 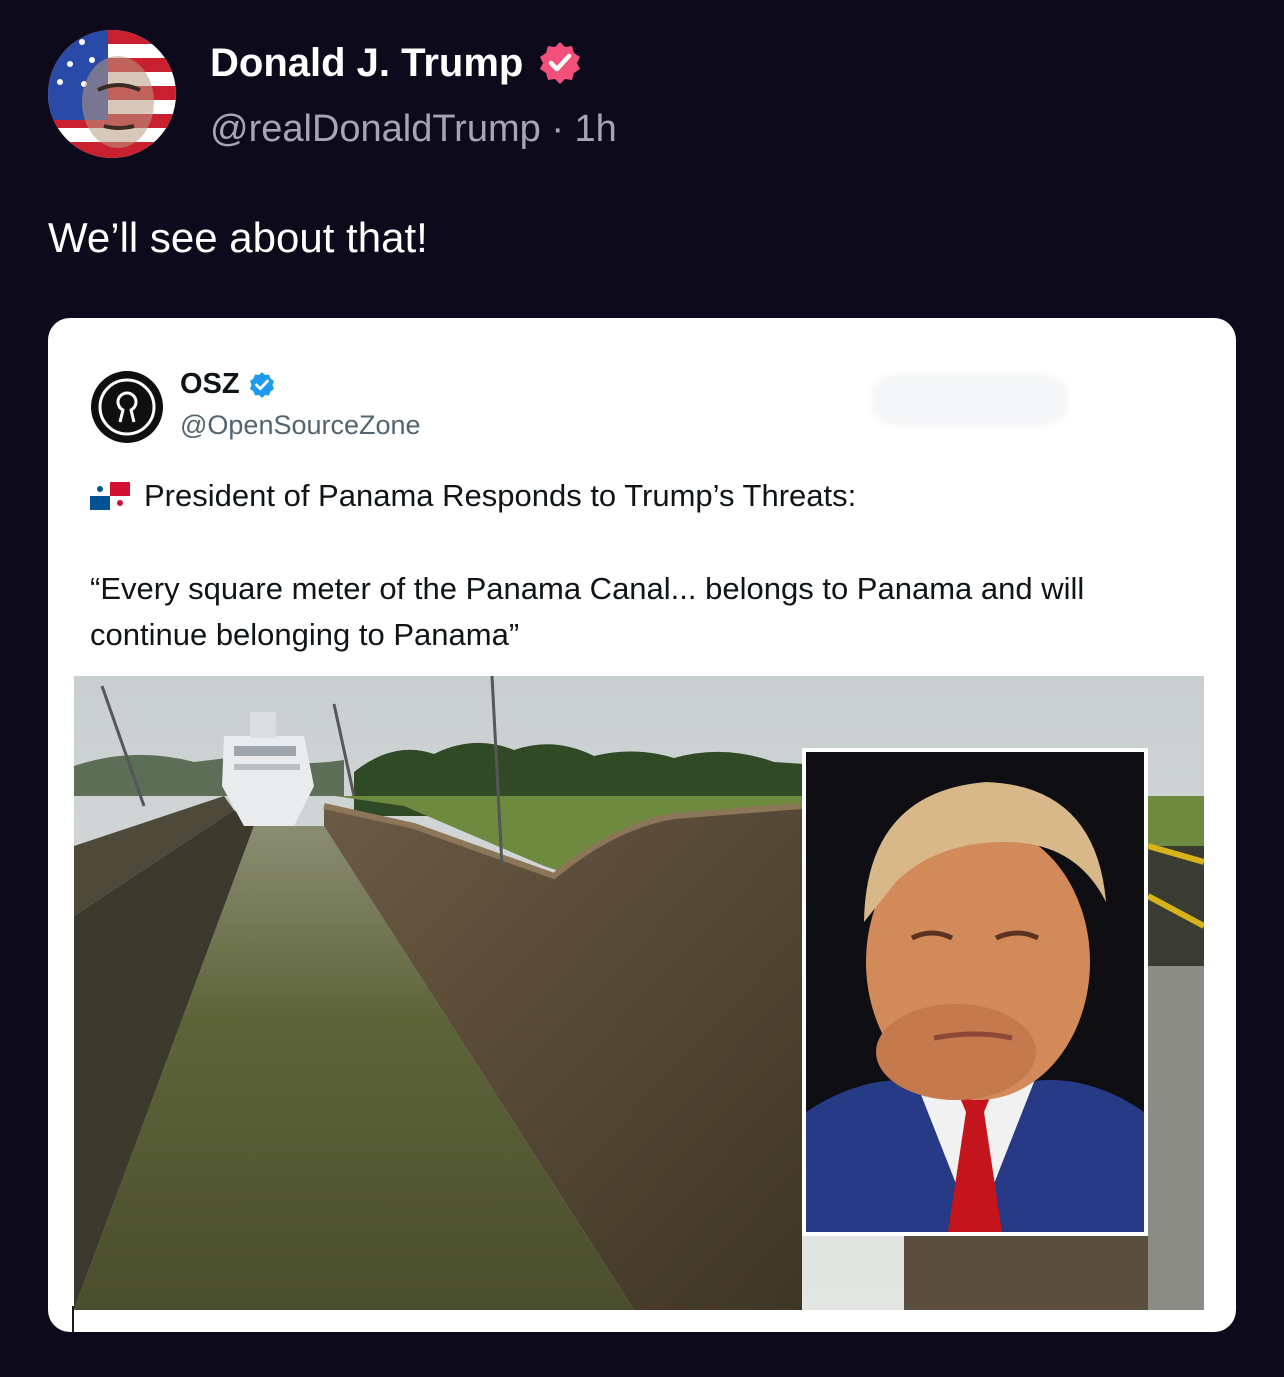 I want to click on text-cursor, so click(x=73, y=1319).